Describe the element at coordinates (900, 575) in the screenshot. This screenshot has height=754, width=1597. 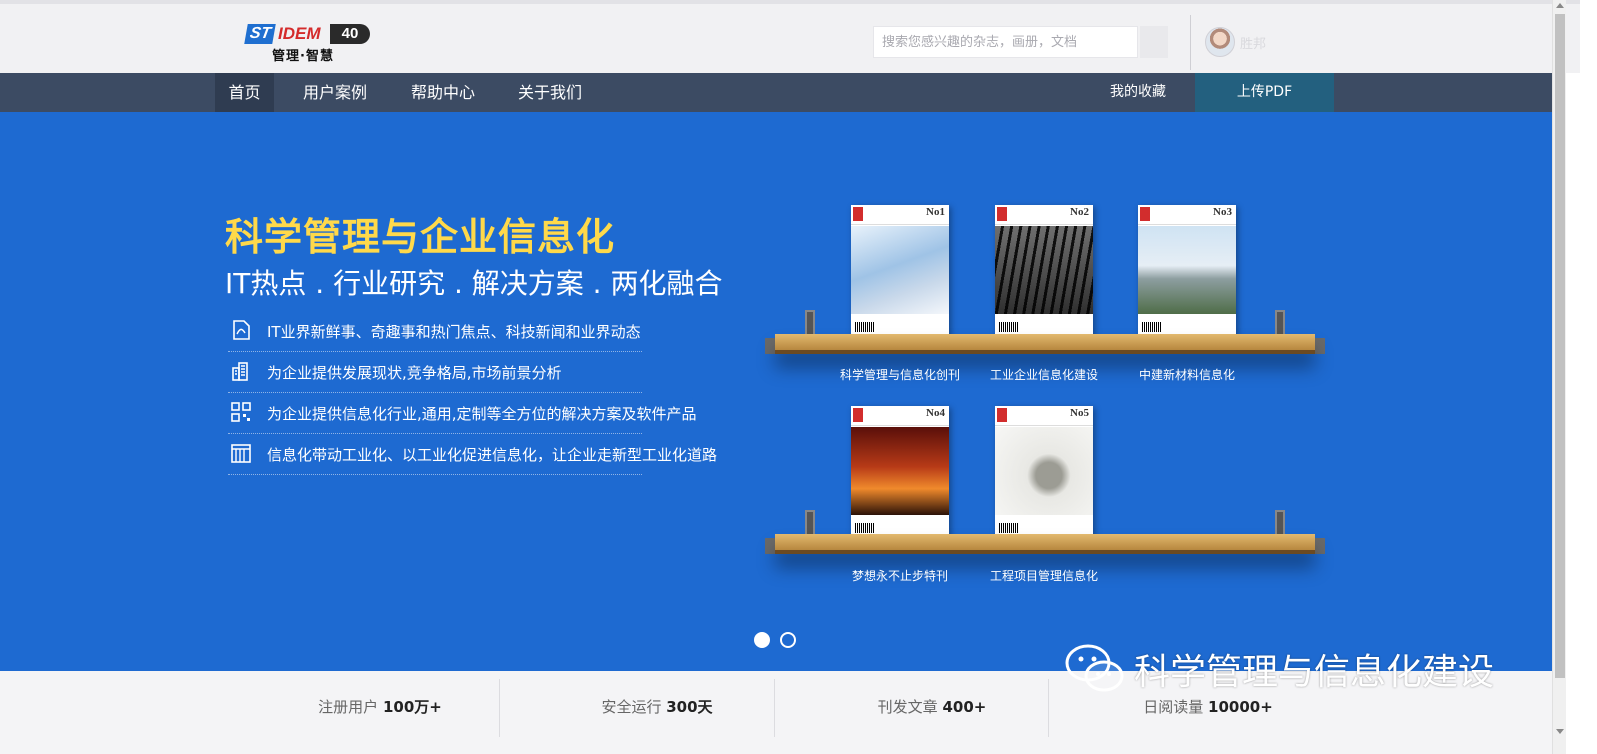
I see `magazine-title: 梦想永不止步特刊` at that location.